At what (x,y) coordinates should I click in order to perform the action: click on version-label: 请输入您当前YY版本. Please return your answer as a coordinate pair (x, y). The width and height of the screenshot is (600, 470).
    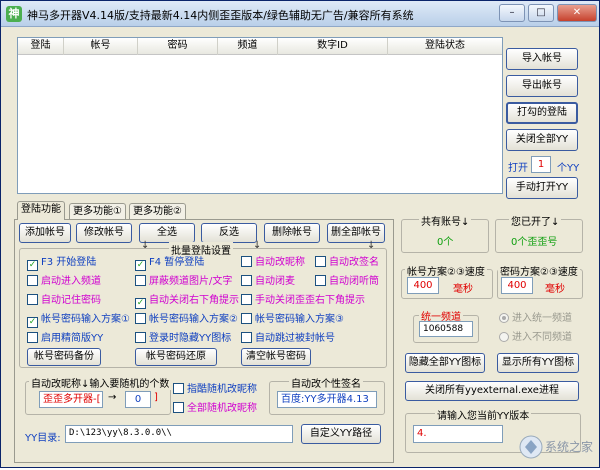
    Looking at the image, I should click on (483, 414).